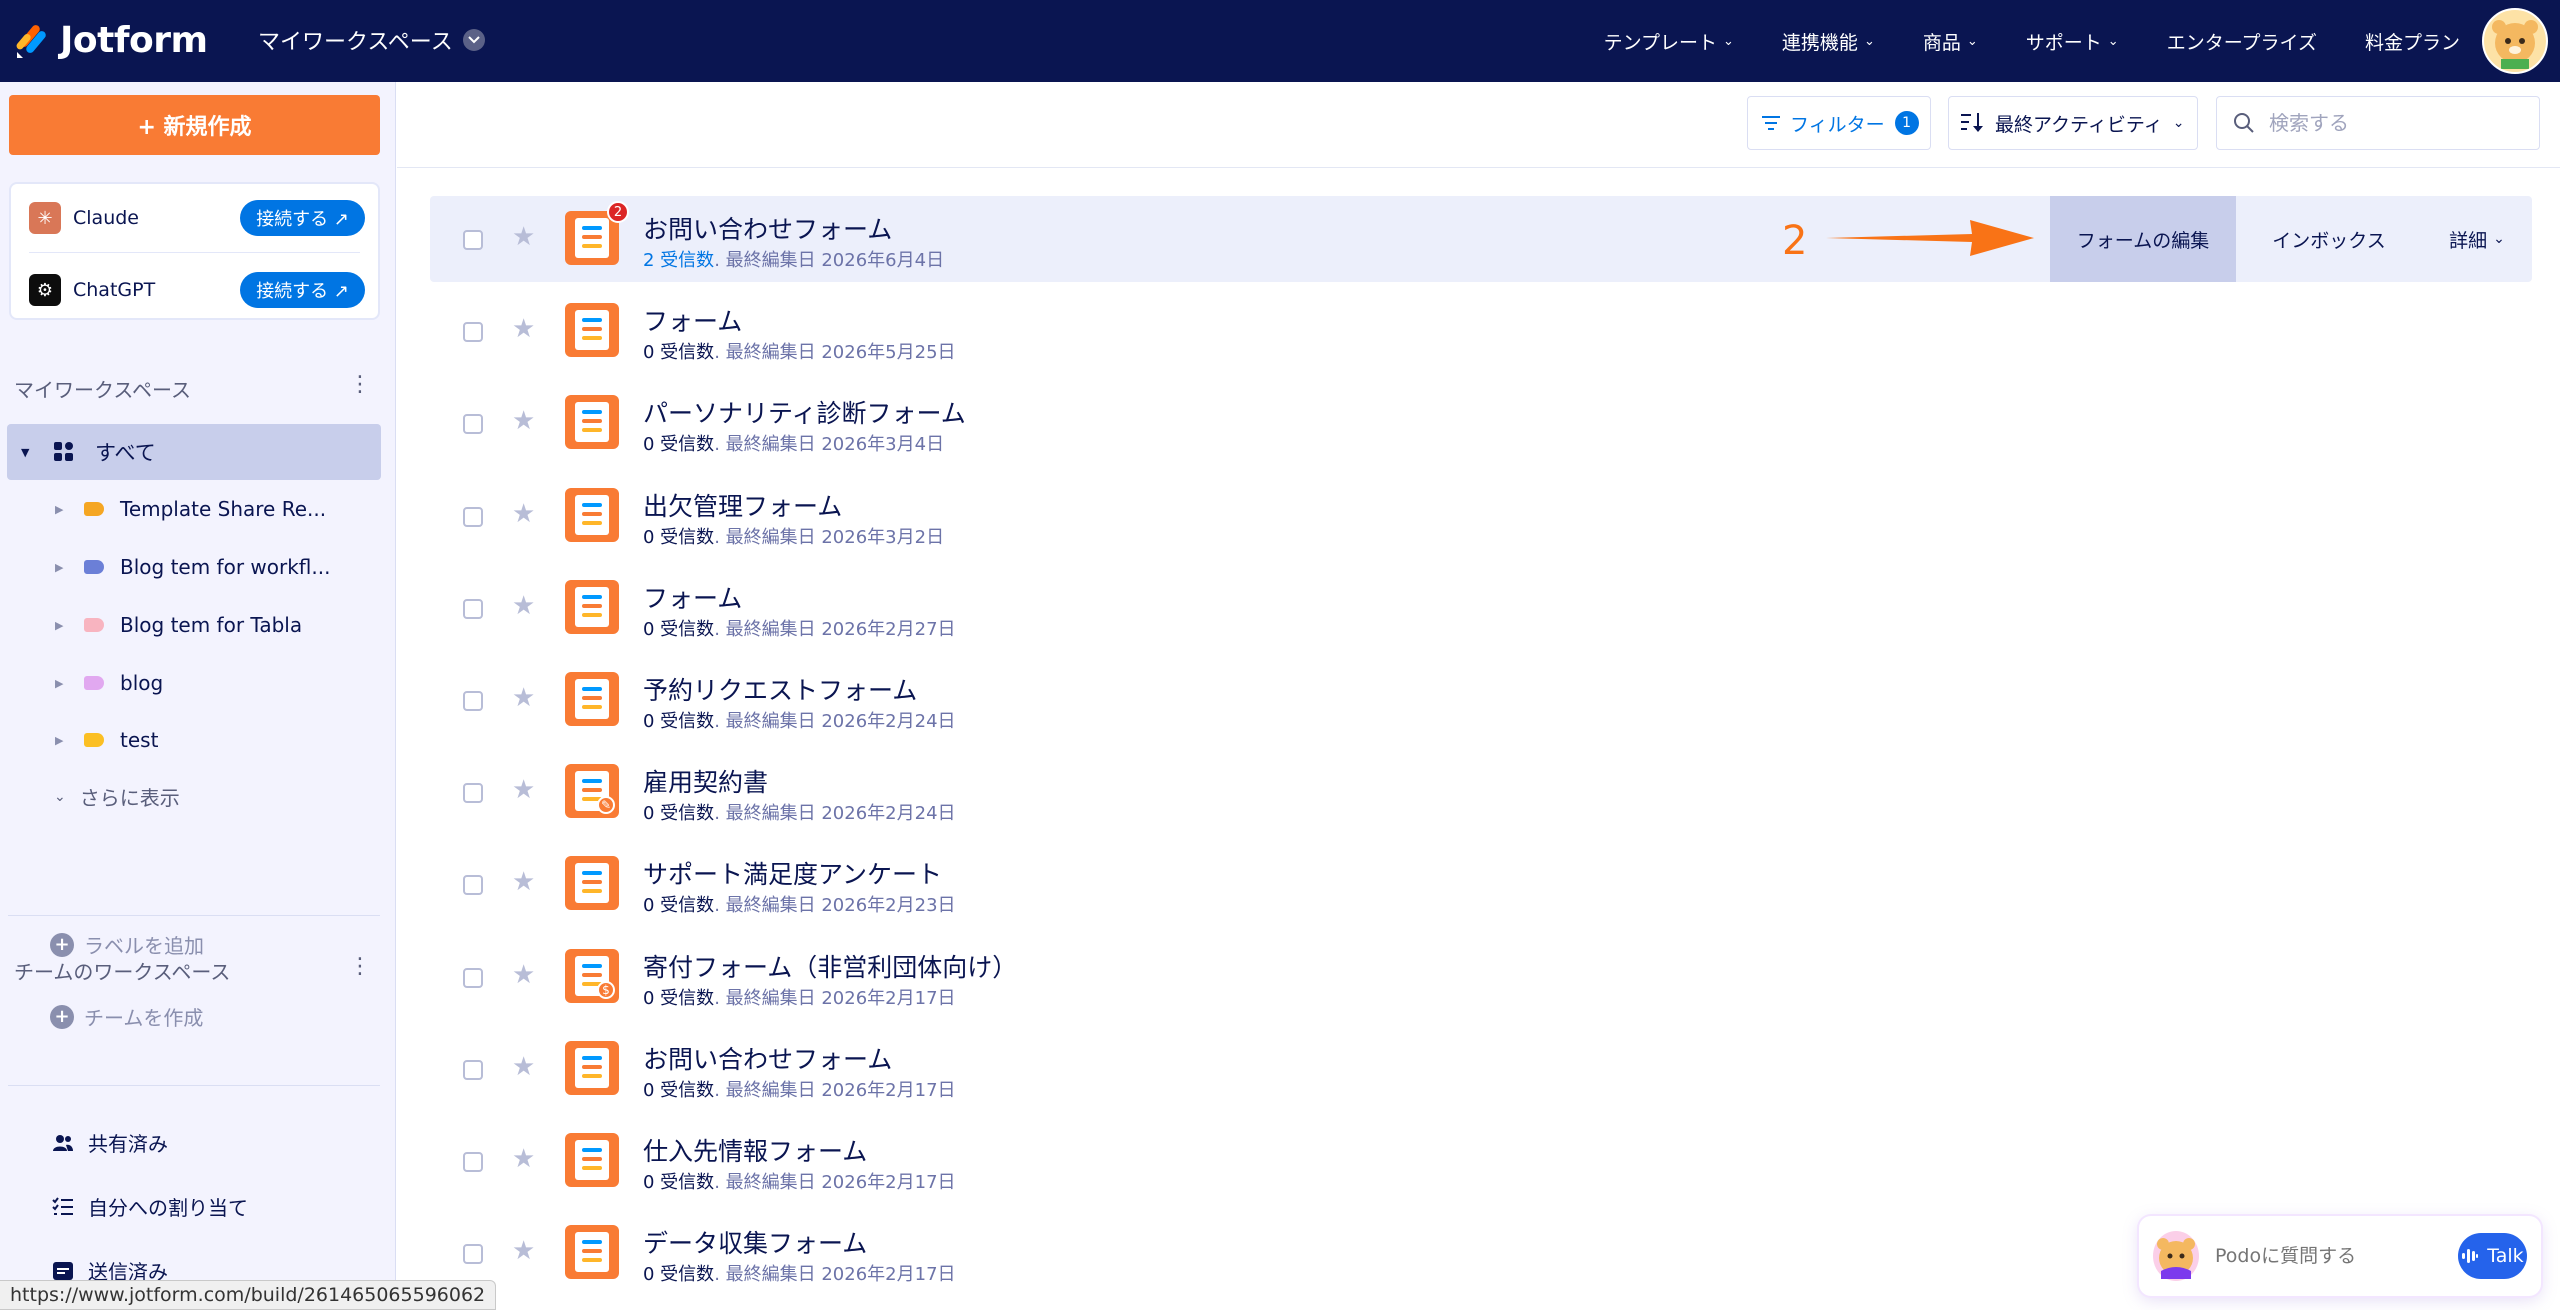 The width and height of the screenshot is (2560, 1310). Describe the element at coordinates (1481, 700) in the screenshot. I see `form-row: ★ 予約リクエストフォーム 0 受信数. 最終編集日 2026年2月24日` at that location.